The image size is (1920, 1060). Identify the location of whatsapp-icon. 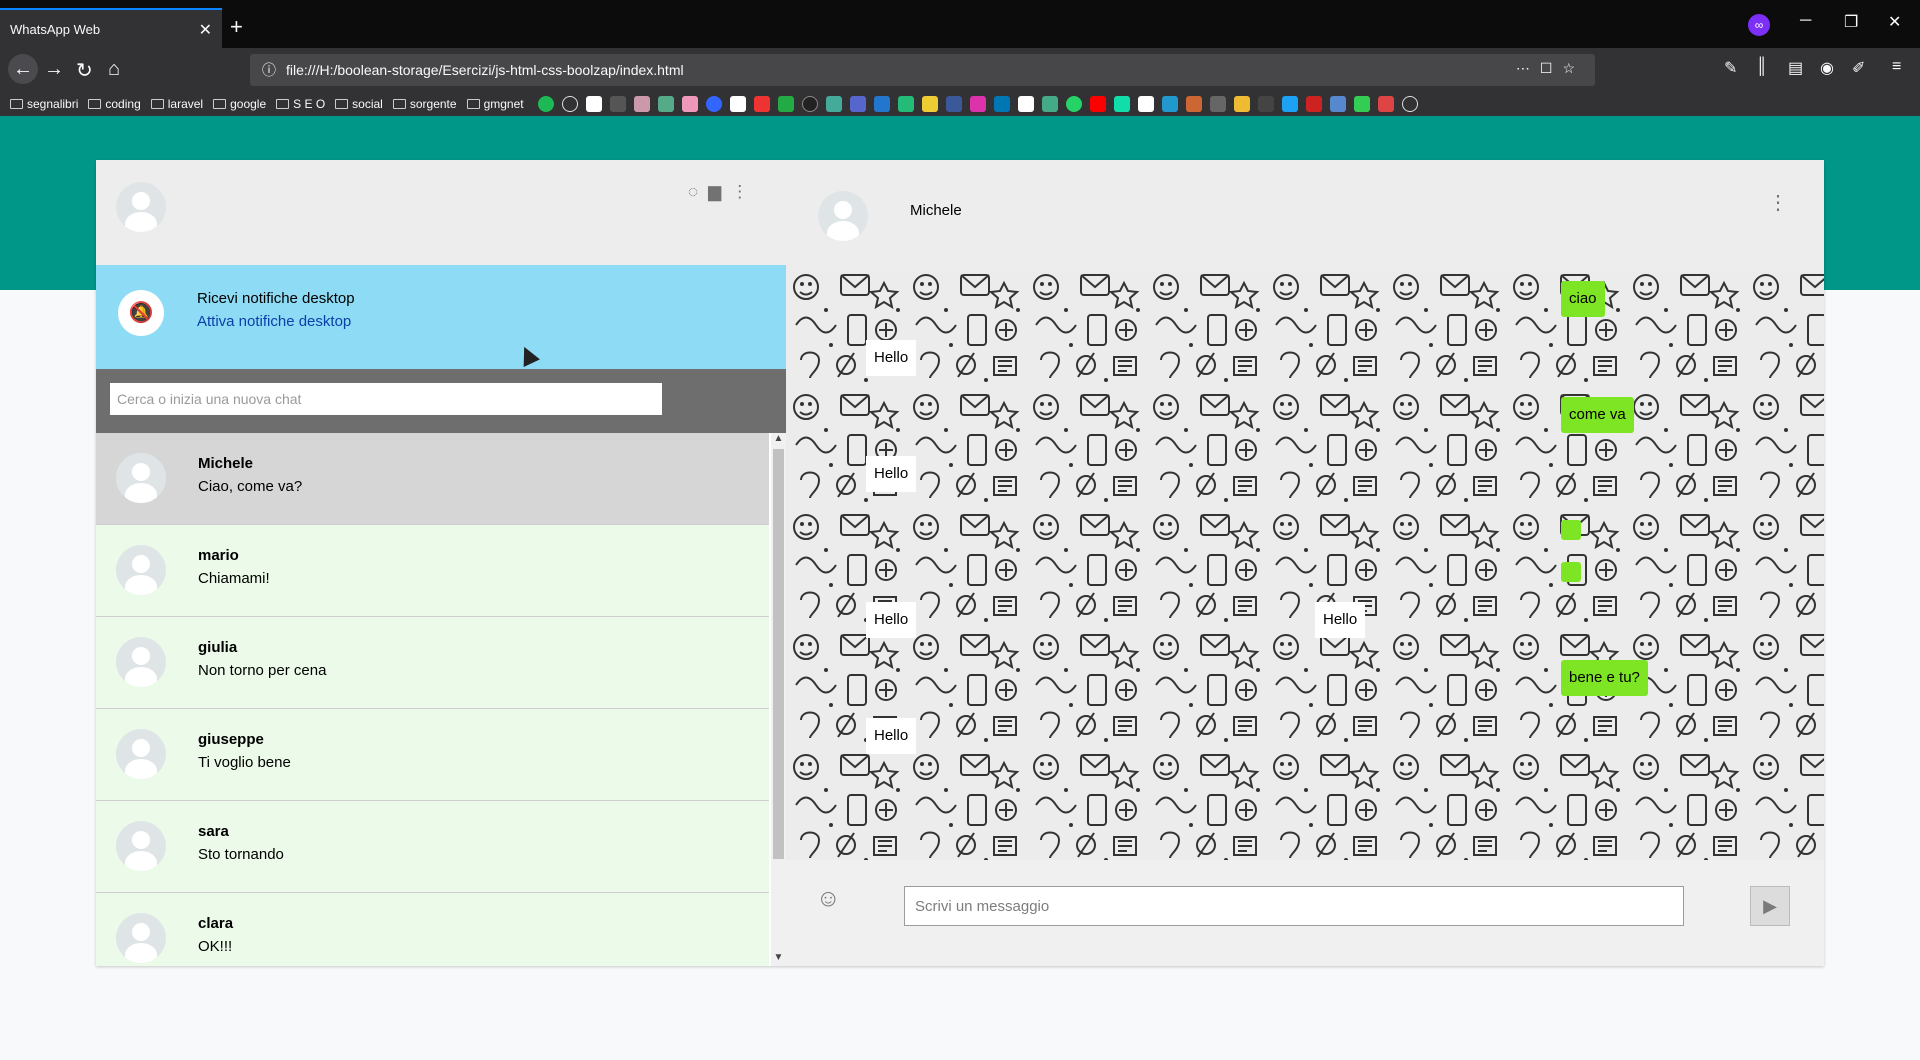
(1073, 104).